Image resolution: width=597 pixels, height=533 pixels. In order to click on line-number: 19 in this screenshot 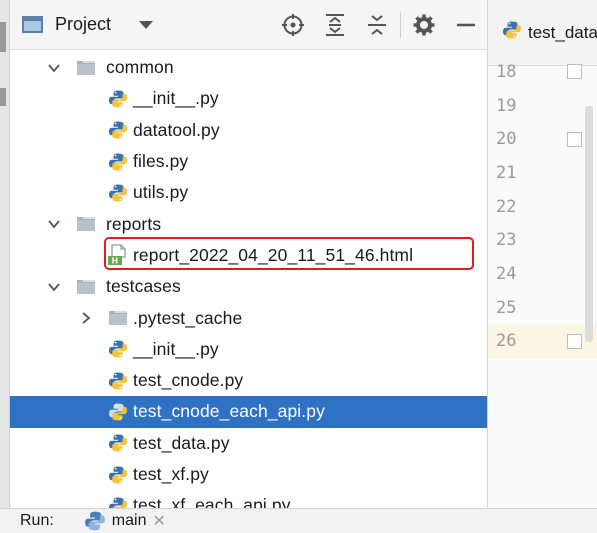, I will do `click(542, 106)`.